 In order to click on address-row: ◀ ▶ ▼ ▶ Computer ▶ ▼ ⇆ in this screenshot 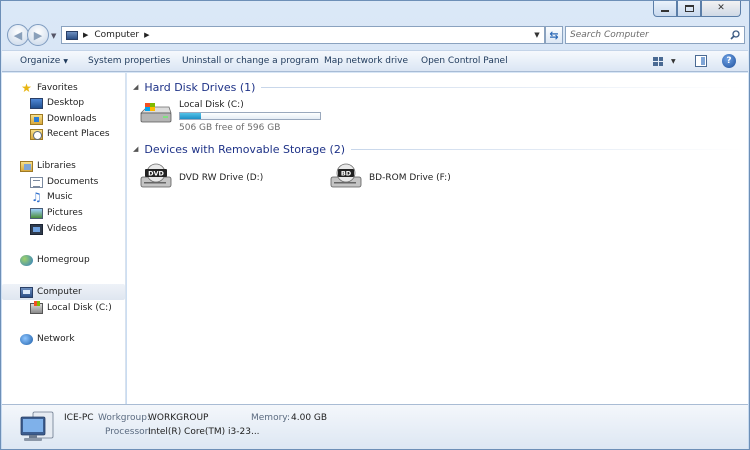, I will do `click(376, 36)`.